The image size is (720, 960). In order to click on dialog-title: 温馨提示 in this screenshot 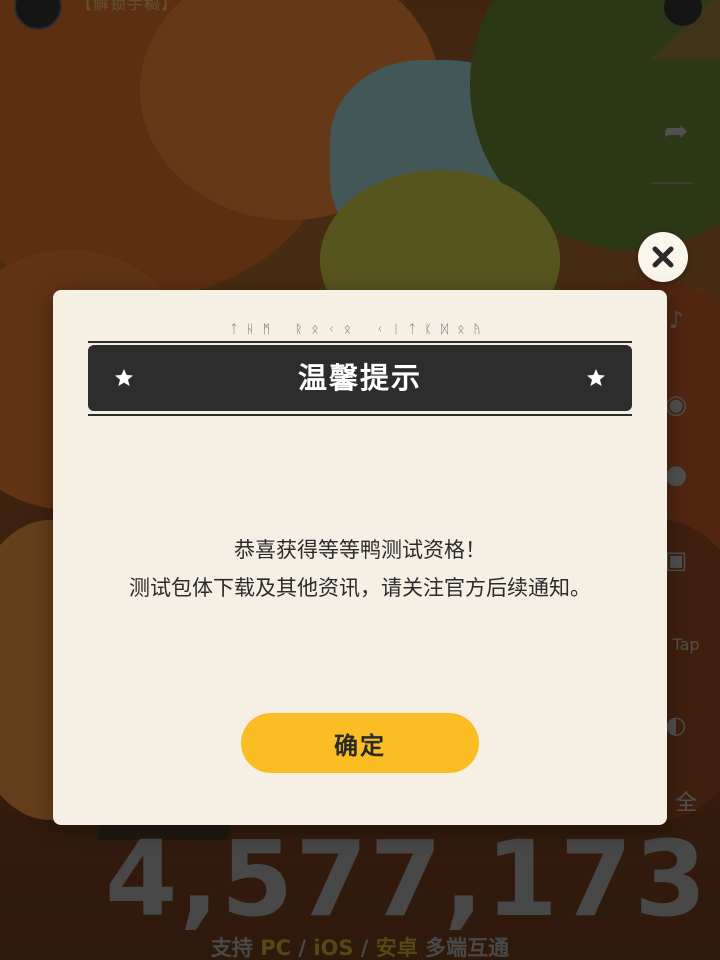, I will do `click(359, 378)`.